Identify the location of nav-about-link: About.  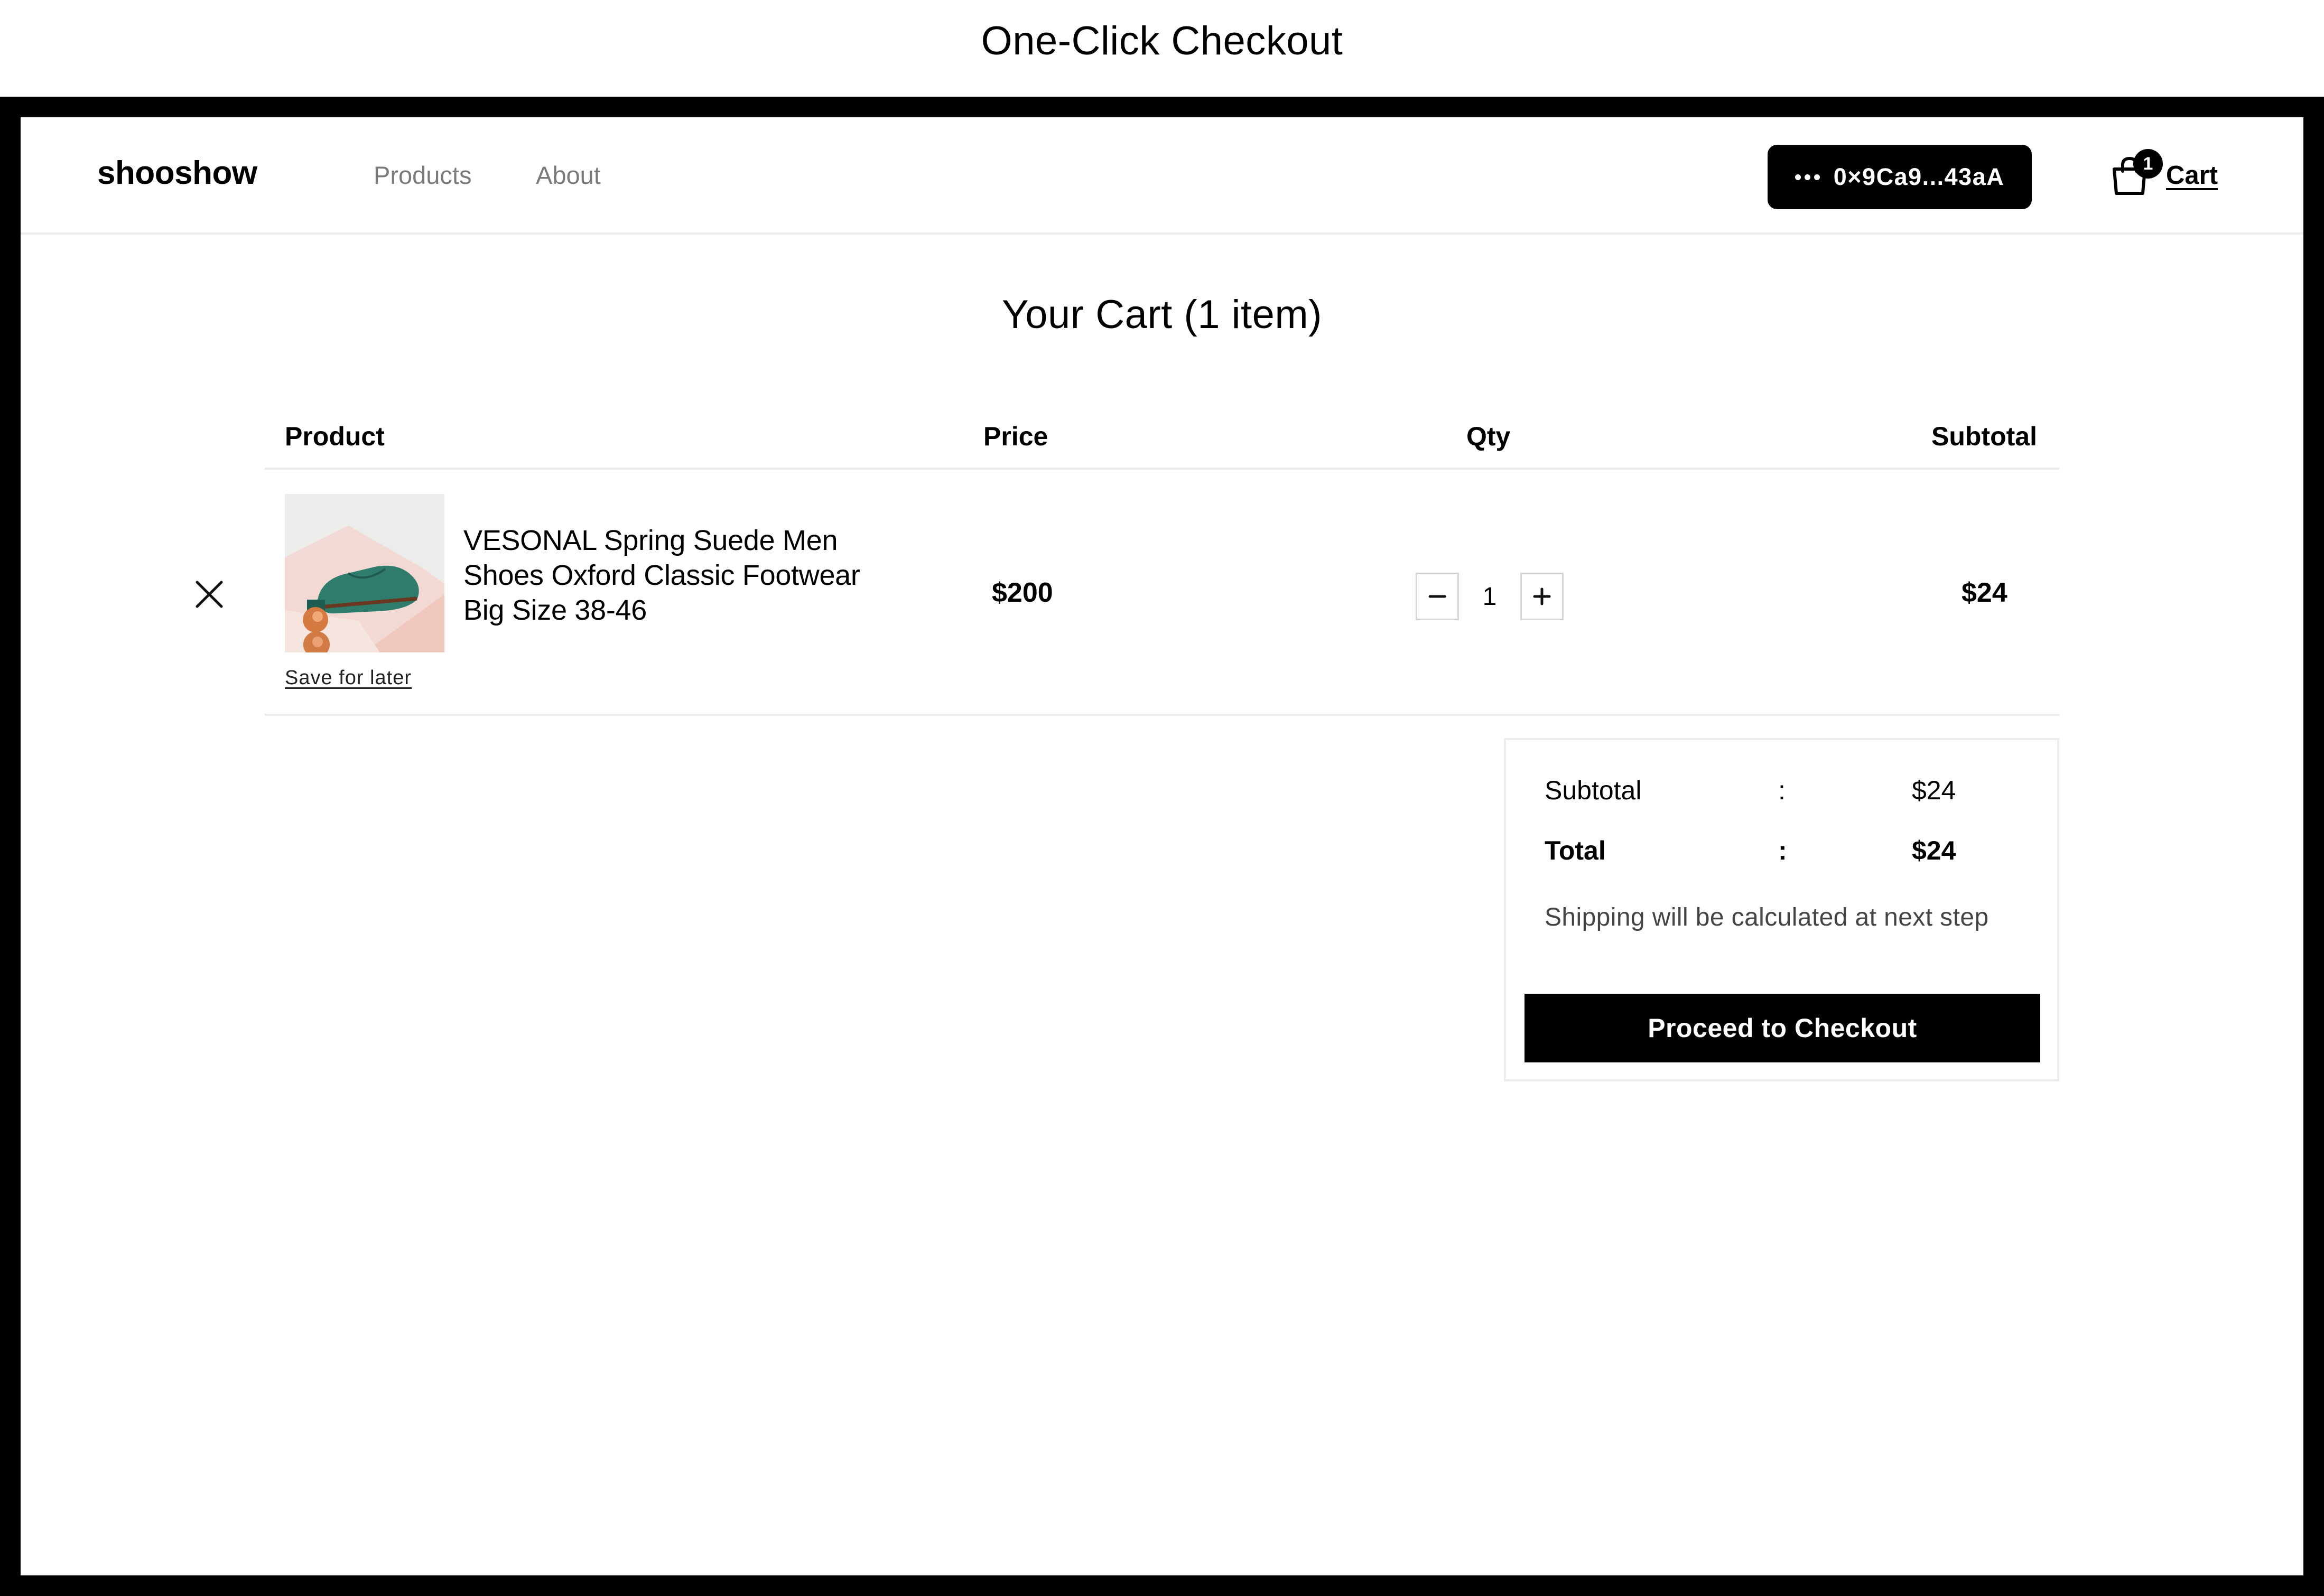
(568, 175).